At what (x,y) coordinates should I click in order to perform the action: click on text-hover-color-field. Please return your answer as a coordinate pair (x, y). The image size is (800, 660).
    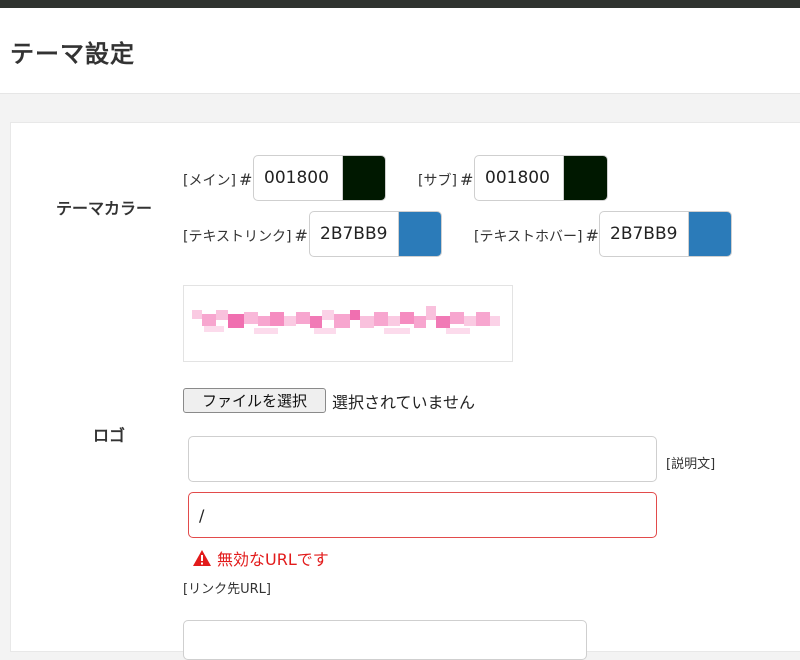
    Looking at the image, I should click on (665, 234).